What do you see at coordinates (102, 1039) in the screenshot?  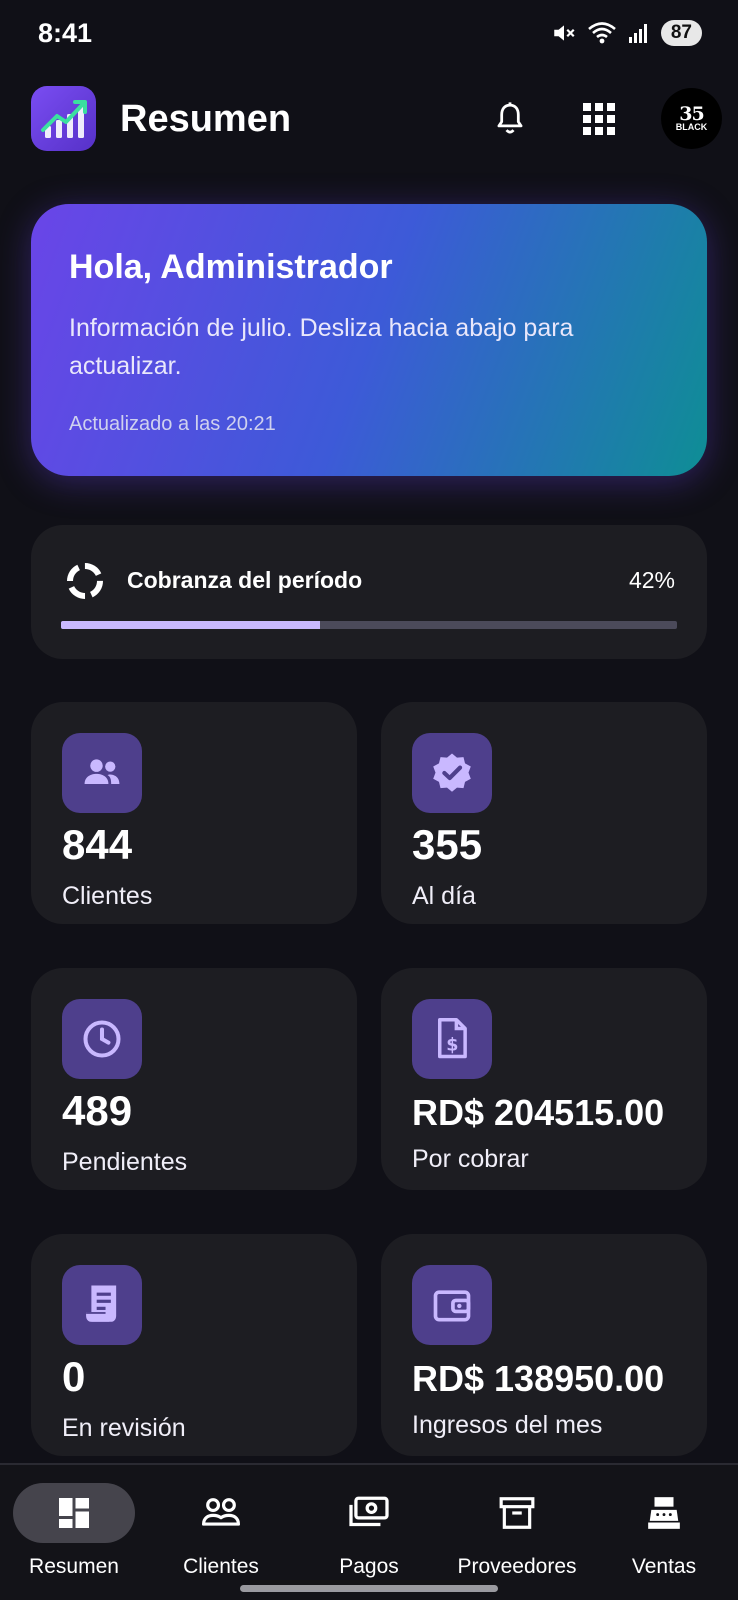 I see `clock-icon` at bounding box center [102, 1039].